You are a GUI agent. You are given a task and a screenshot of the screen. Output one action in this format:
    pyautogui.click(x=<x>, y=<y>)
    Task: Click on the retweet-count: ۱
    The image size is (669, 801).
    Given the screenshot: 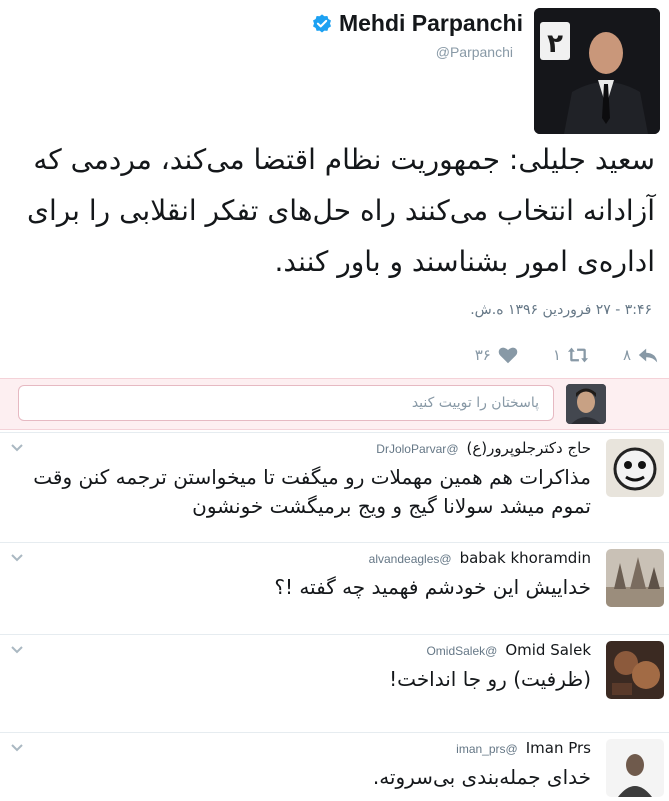 What is the action you would take?
    pyautogui.click(x=556, y=355)
    